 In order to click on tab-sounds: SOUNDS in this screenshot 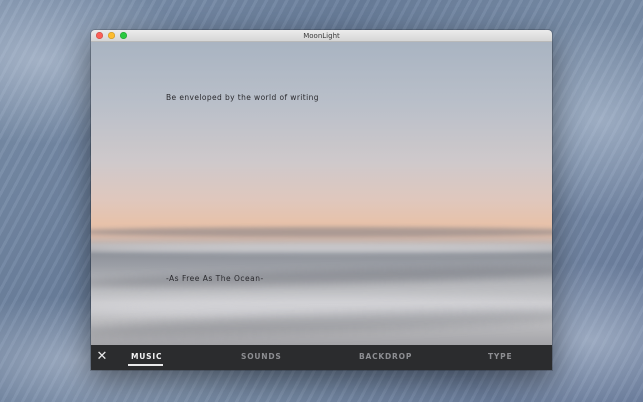, I will do `click(261, 357)`.